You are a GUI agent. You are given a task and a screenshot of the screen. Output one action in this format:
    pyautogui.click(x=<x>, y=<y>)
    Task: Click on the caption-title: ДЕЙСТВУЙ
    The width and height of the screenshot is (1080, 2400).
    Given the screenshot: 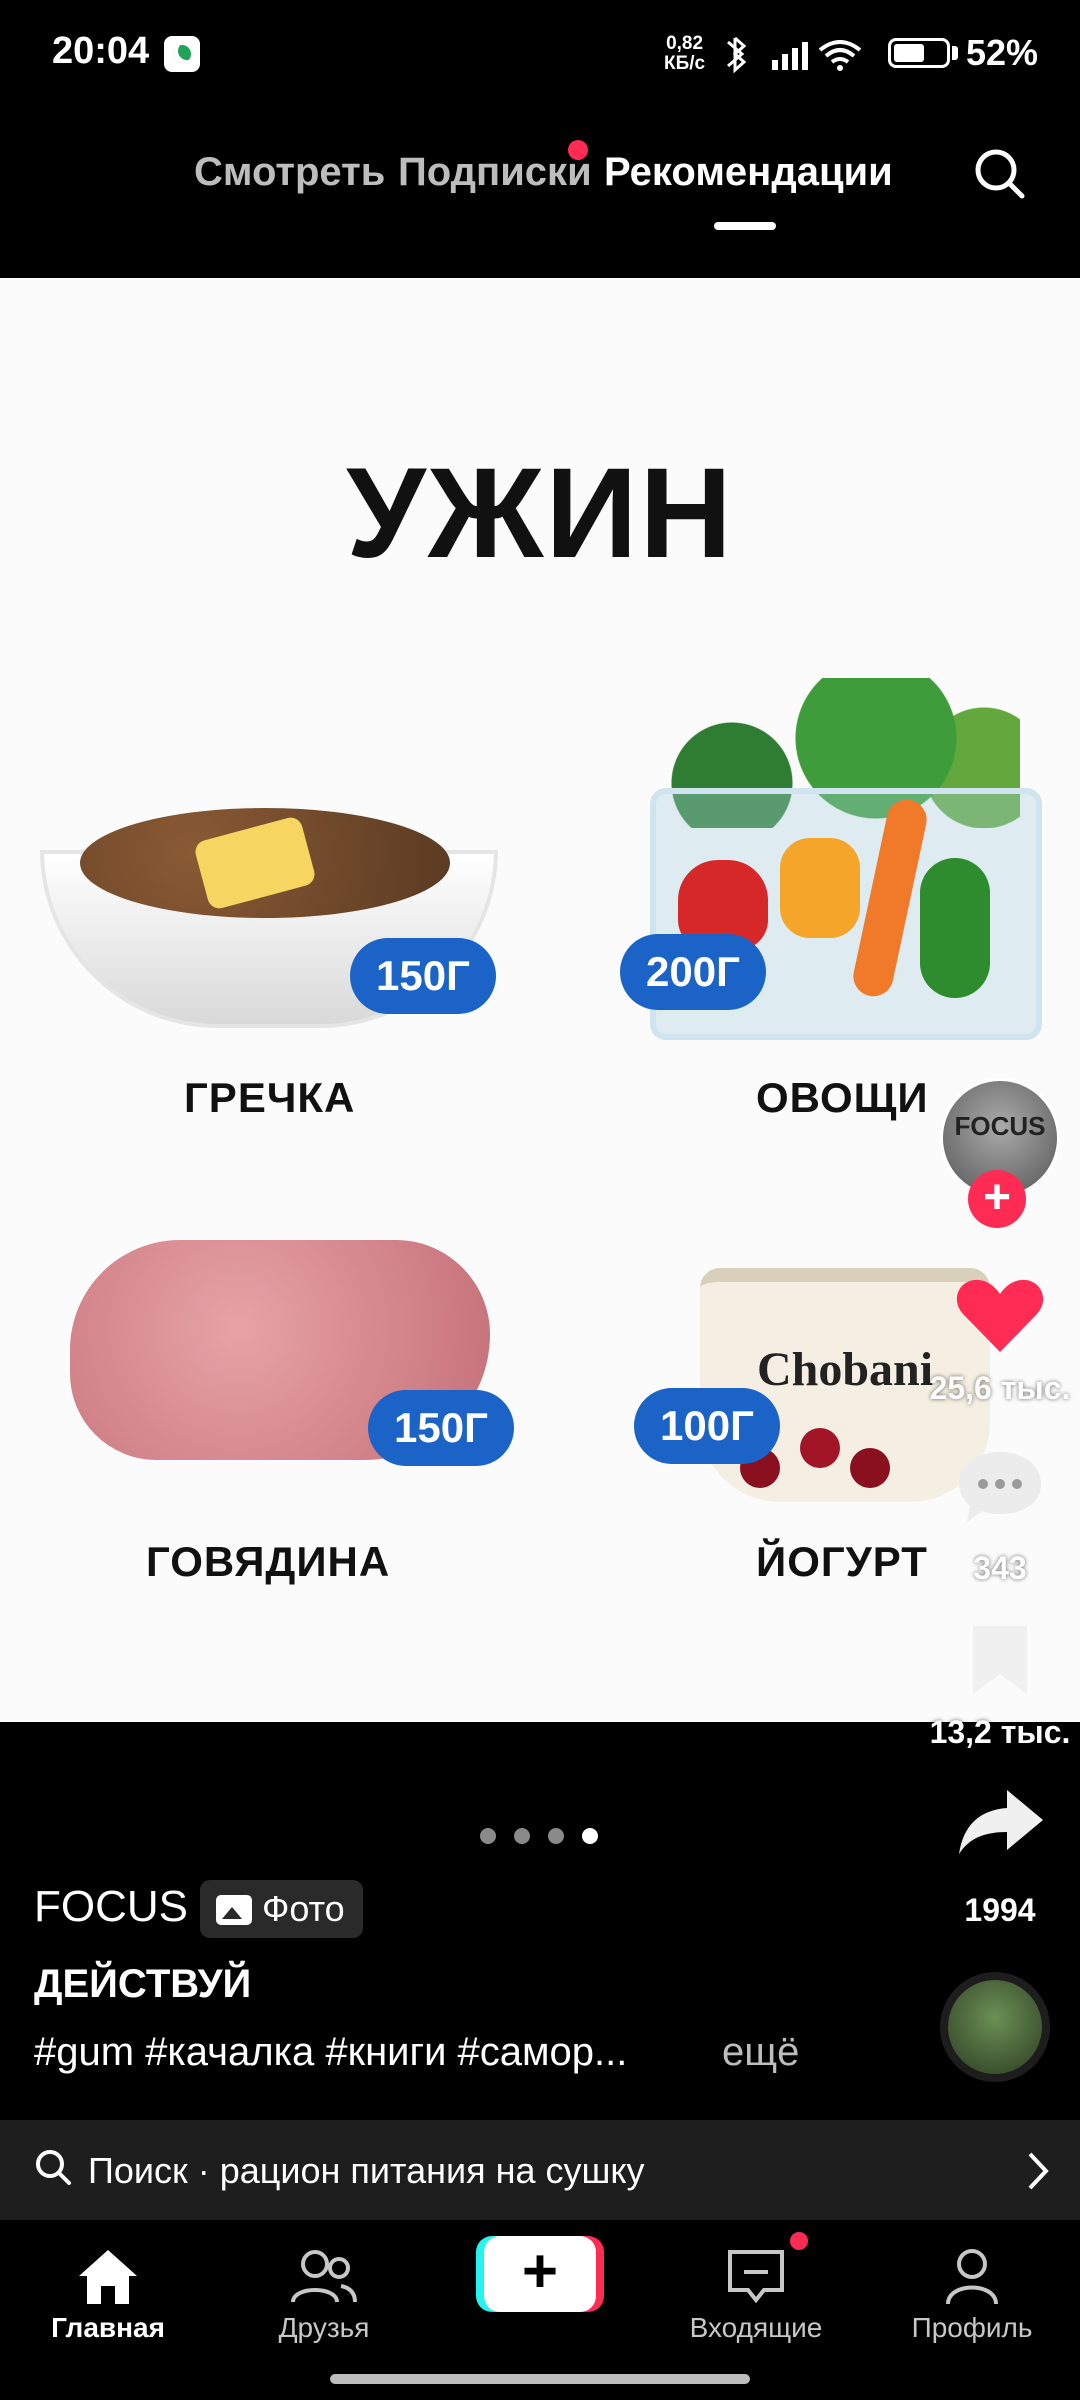 What is the action you would take?
    pyautogui.click(x=143, y=1984)
    